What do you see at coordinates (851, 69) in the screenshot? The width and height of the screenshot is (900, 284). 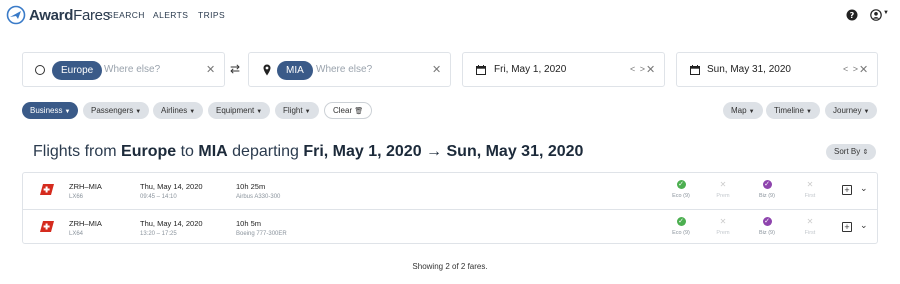 I see `end-date-prev-next: < >` at bounding box center [851, 69].